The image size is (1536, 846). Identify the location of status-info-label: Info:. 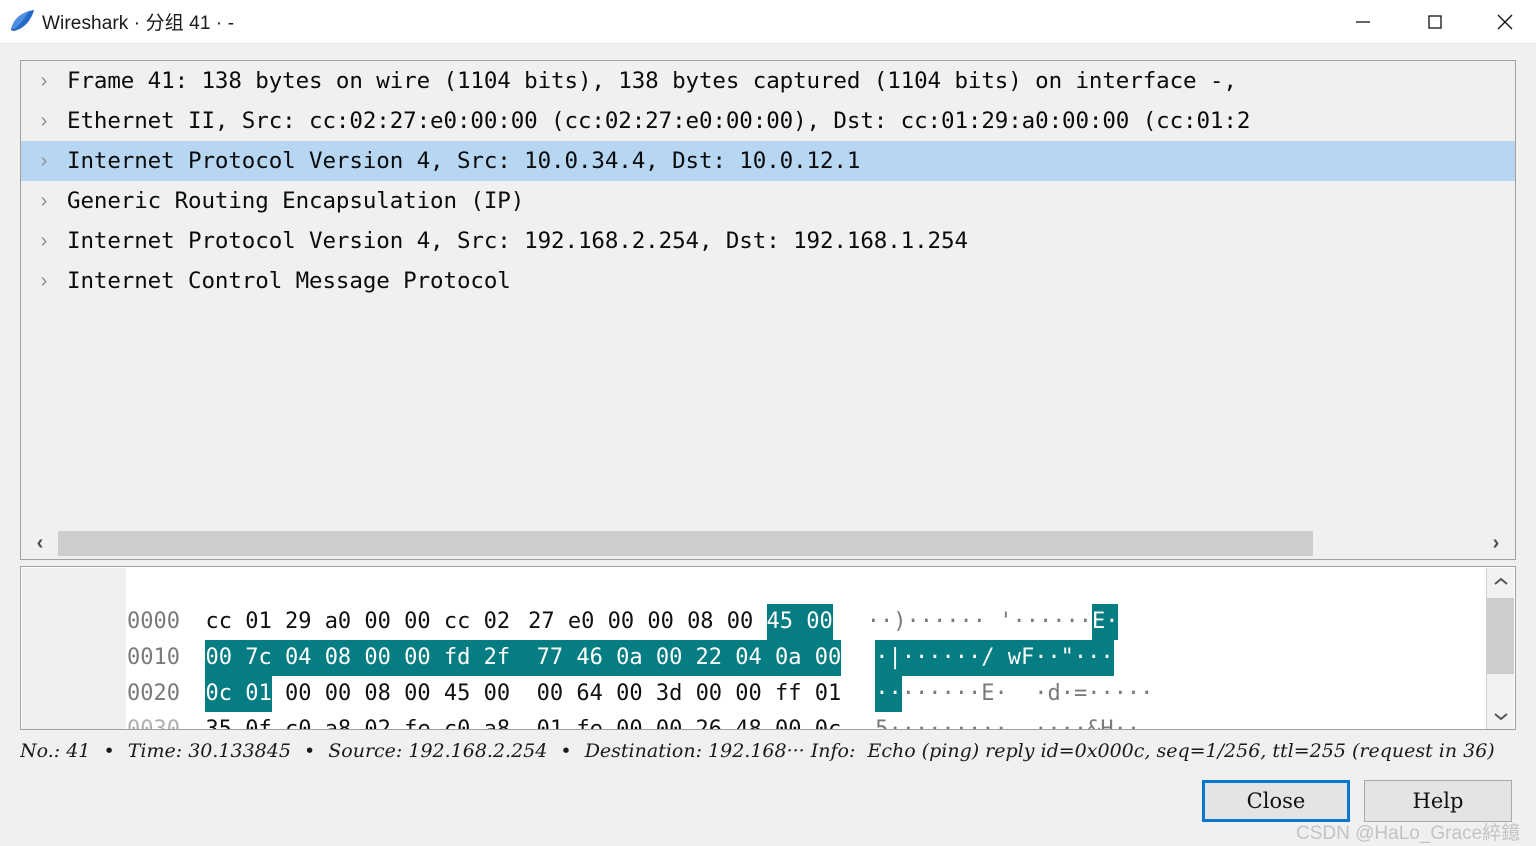
(833, 751).